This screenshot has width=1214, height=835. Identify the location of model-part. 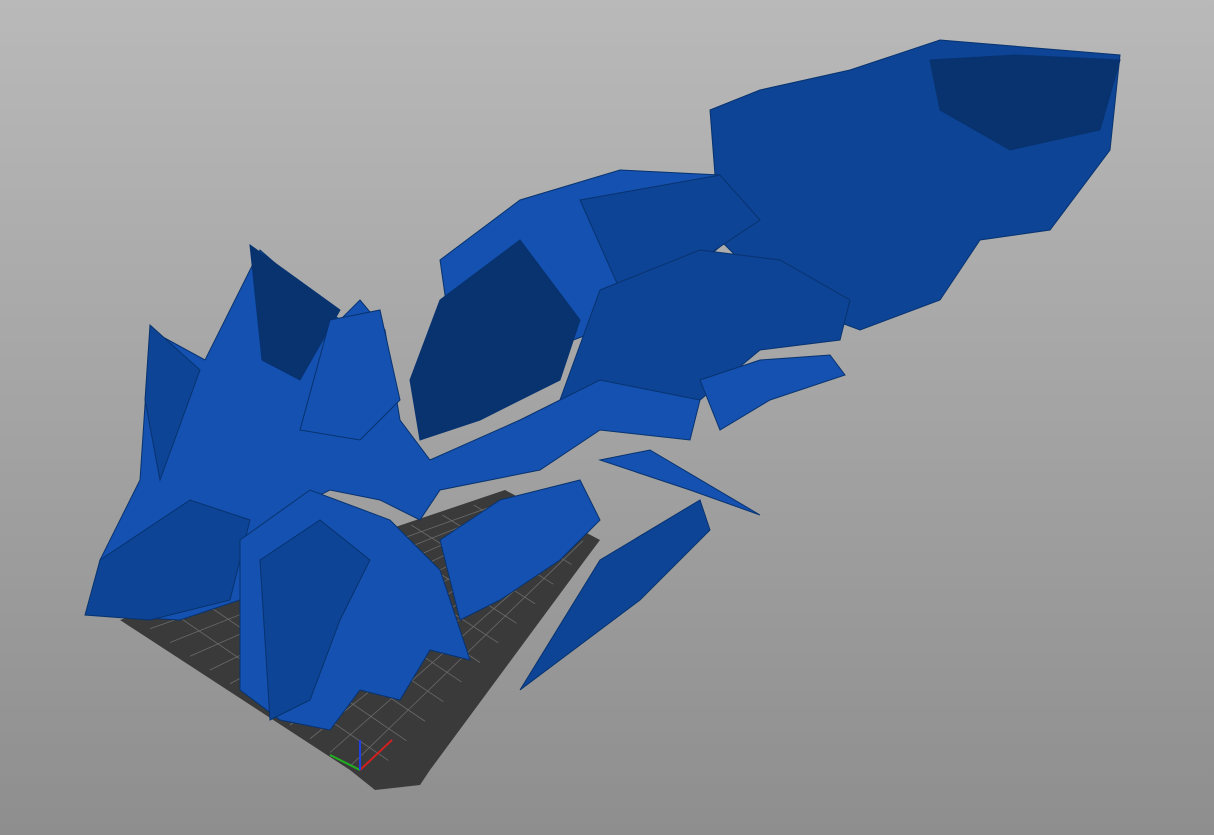
(679, 482).